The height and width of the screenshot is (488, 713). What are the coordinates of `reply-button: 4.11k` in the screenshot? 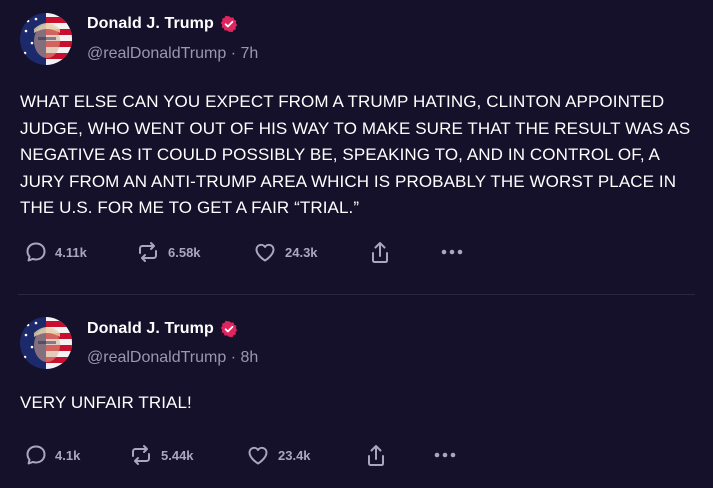 It's located at (55, 252).